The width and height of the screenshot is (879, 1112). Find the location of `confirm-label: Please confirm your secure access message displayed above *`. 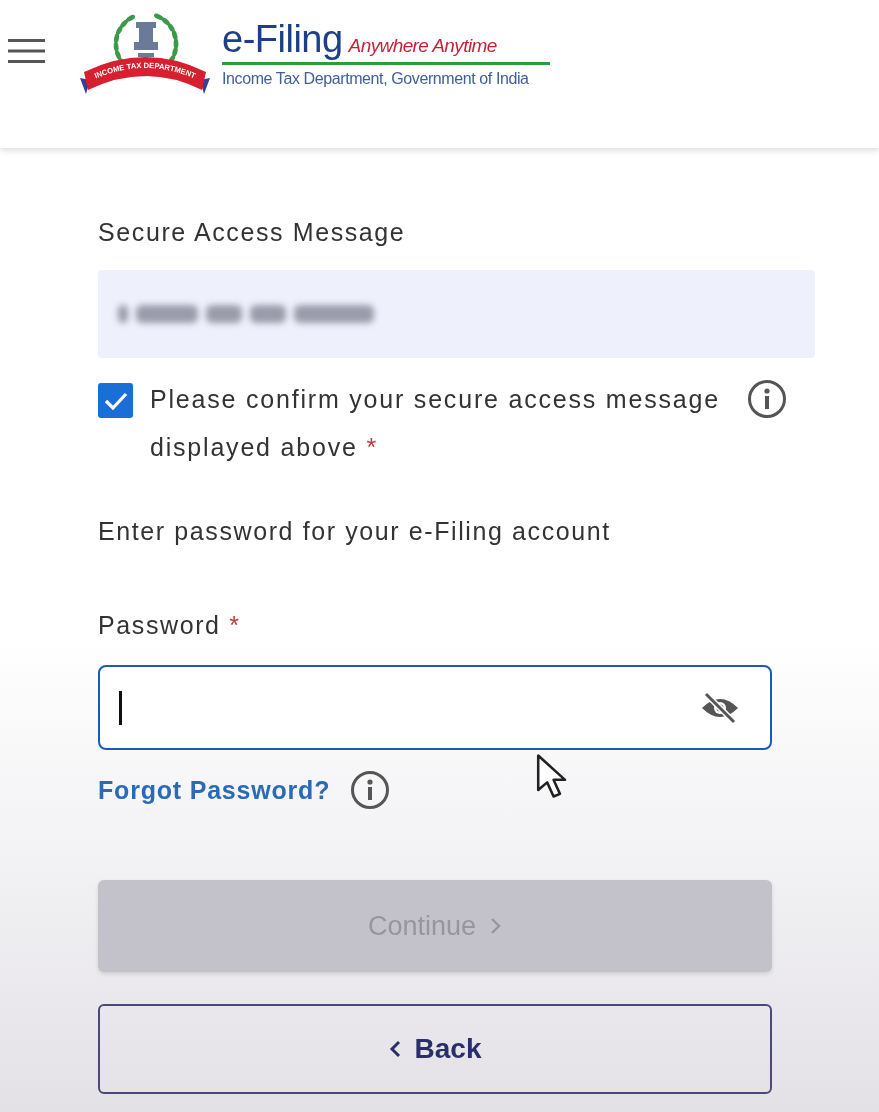

confirm-label: Please confirm your secure access message displayed above * is located at coordinates (435, 423).